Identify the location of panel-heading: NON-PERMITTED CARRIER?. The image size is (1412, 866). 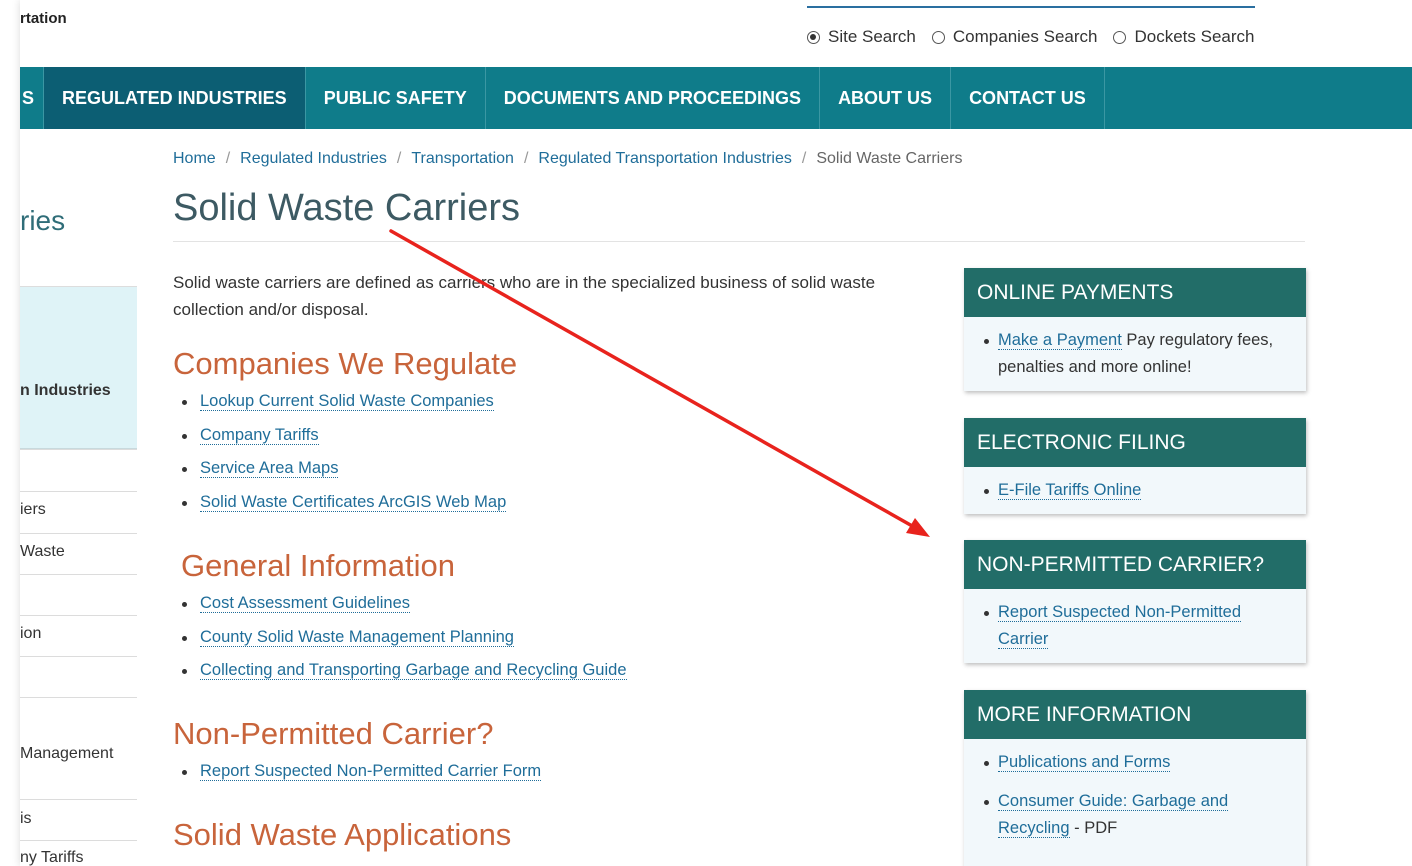
(1135, 564).